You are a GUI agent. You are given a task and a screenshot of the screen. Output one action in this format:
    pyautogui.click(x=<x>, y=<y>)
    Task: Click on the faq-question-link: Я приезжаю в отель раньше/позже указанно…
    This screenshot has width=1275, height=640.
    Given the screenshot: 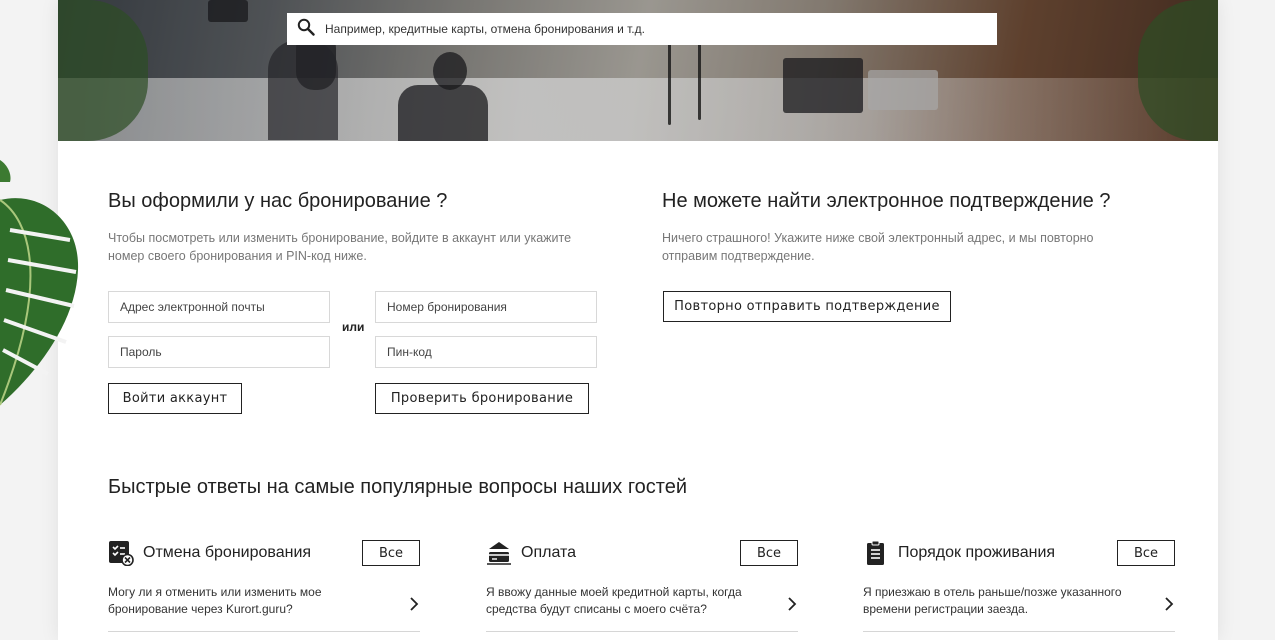 What is the action you would take?
    pyautogui.click(x=993, y=601)
    